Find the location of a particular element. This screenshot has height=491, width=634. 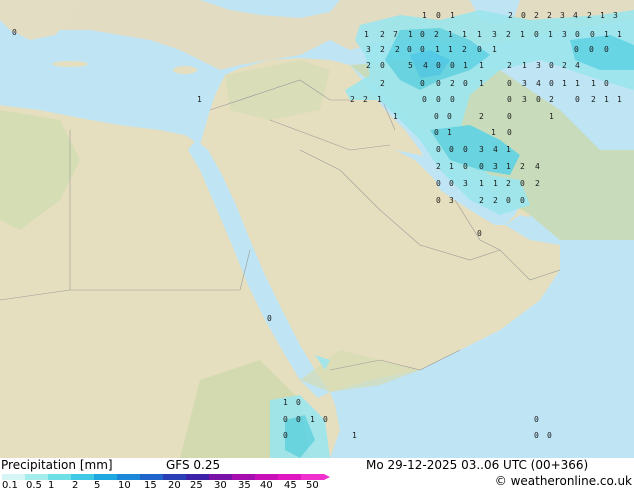

scale-tick-label: 20 is located at coordinates (174, 485).